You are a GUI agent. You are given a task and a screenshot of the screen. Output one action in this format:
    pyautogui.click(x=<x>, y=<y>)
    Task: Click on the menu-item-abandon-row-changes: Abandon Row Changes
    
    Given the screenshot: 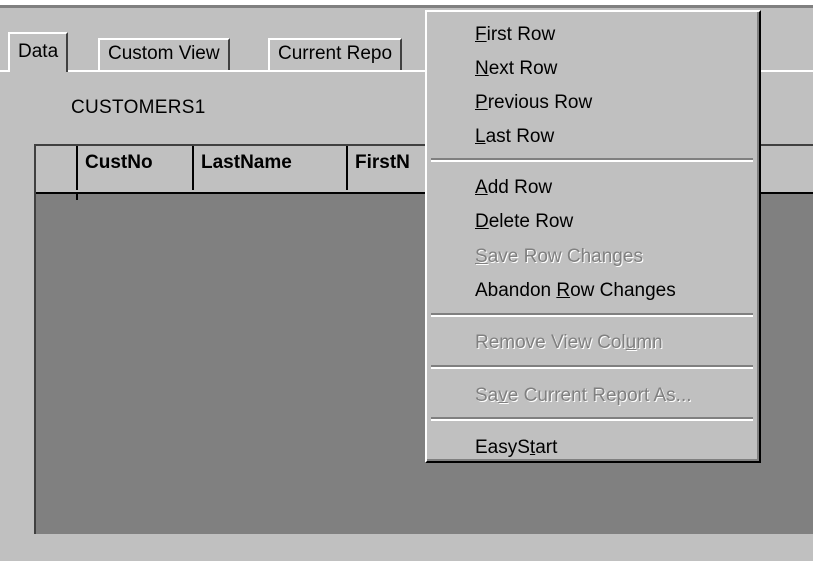 What is the action you would take?
    pyautogui.click(x=575, y=291)
    